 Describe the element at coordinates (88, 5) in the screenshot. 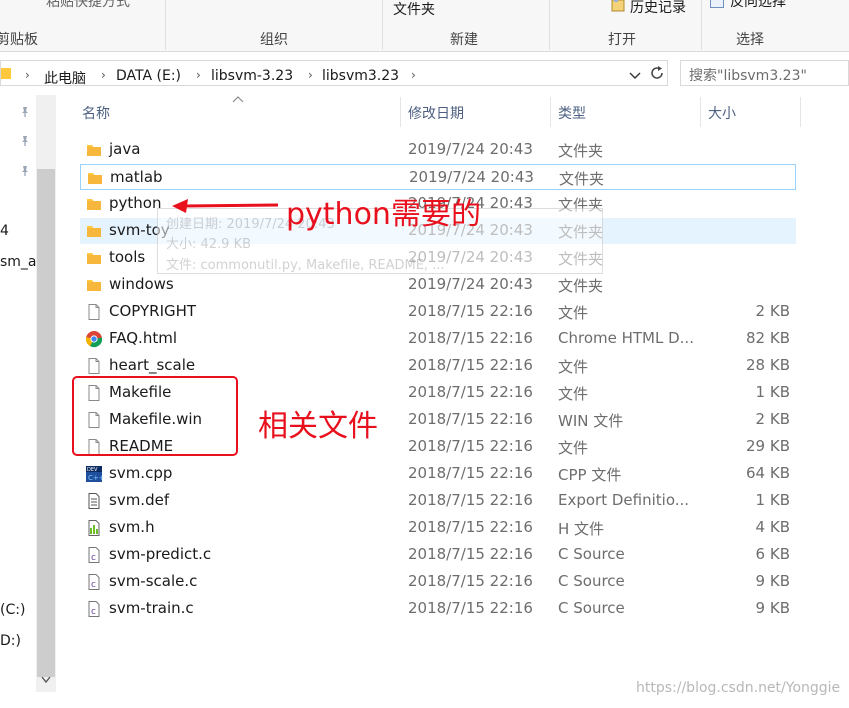

I see `paste-shortcut-button: 粘贴快捷方式` at that location.